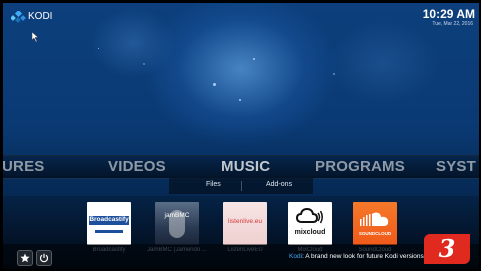 The image size is (481, 271). I want to click on favourites-button, so click(25, 258).